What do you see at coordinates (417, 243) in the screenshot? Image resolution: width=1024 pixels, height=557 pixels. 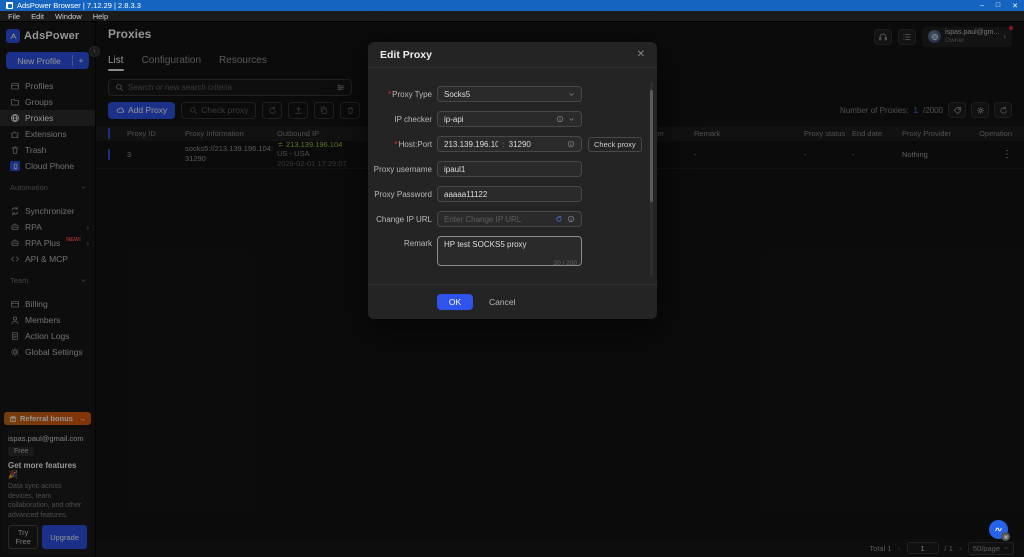 I see `field-label-remark: Remark` at bounding box center [417, 243].